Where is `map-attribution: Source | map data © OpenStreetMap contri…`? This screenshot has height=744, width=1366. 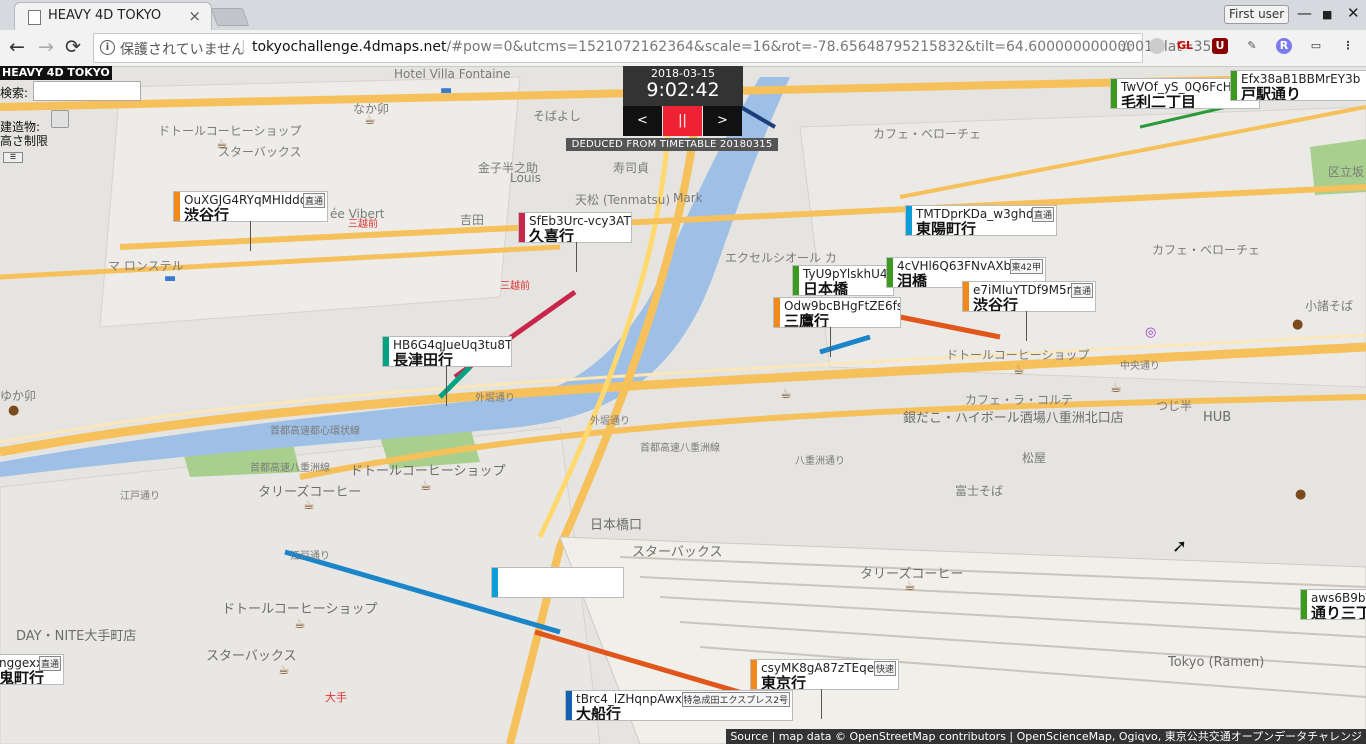 map-attribution: Source | map data © OpenStreetMap contri… is located at coordinates (1046, 736).